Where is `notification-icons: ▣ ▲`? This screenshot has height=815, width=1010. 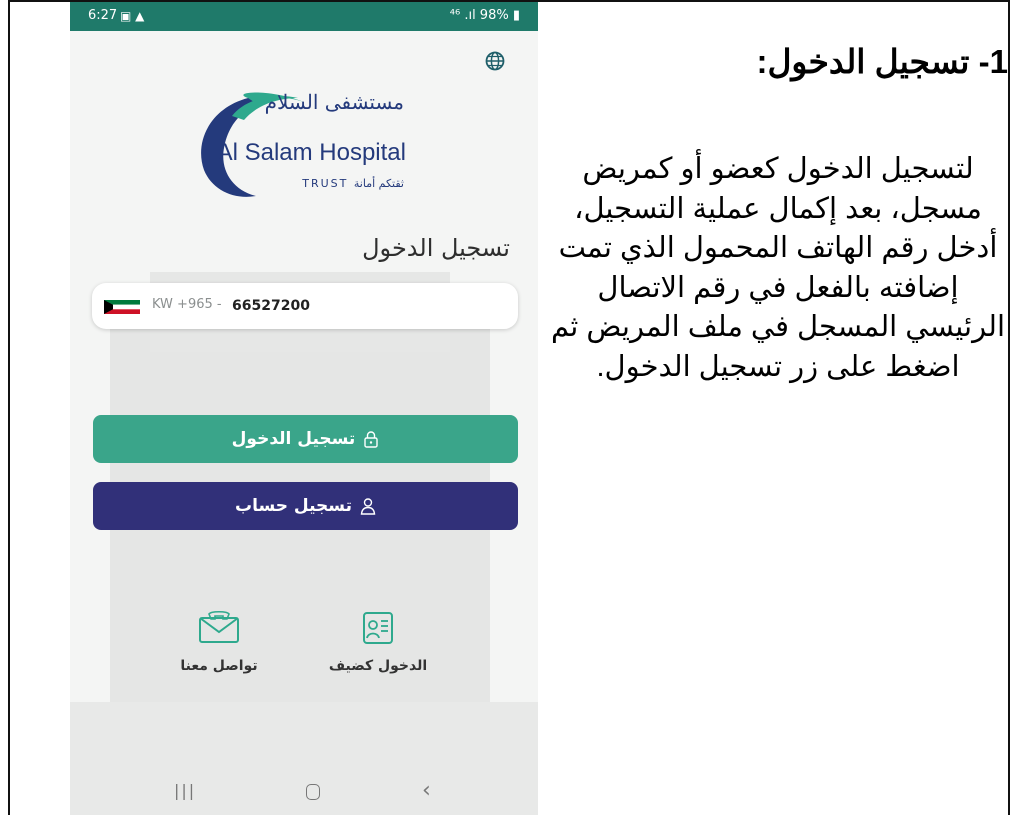
notification-icons: ▣ ▲ is located at coordinates (132, 16).